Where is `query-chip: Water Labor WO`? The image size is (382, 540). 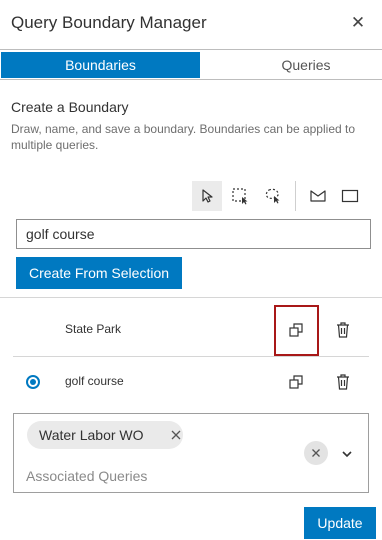
query-chip: Water Labor WO is located at coordinates (105, 435).